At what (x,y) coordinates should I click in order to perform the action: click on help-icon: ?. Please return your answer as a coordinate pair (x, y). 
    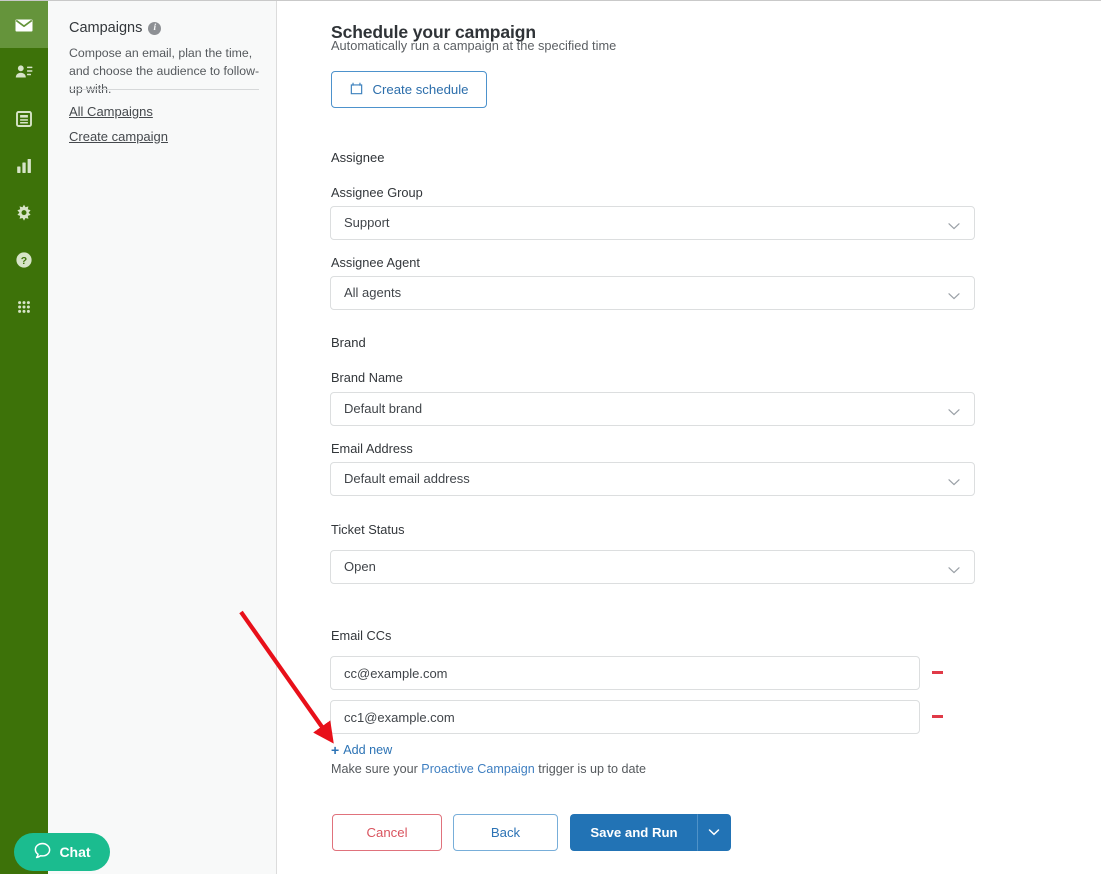
    Looking at the image, I should click on (24, 260).